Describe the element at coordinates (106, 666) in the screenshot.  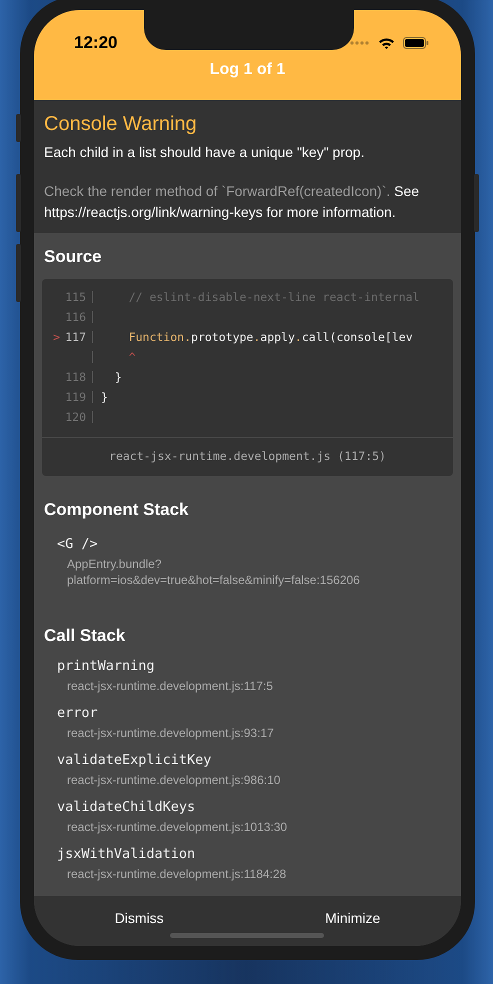
I see `stack-frame-name: printWarning` at that location.